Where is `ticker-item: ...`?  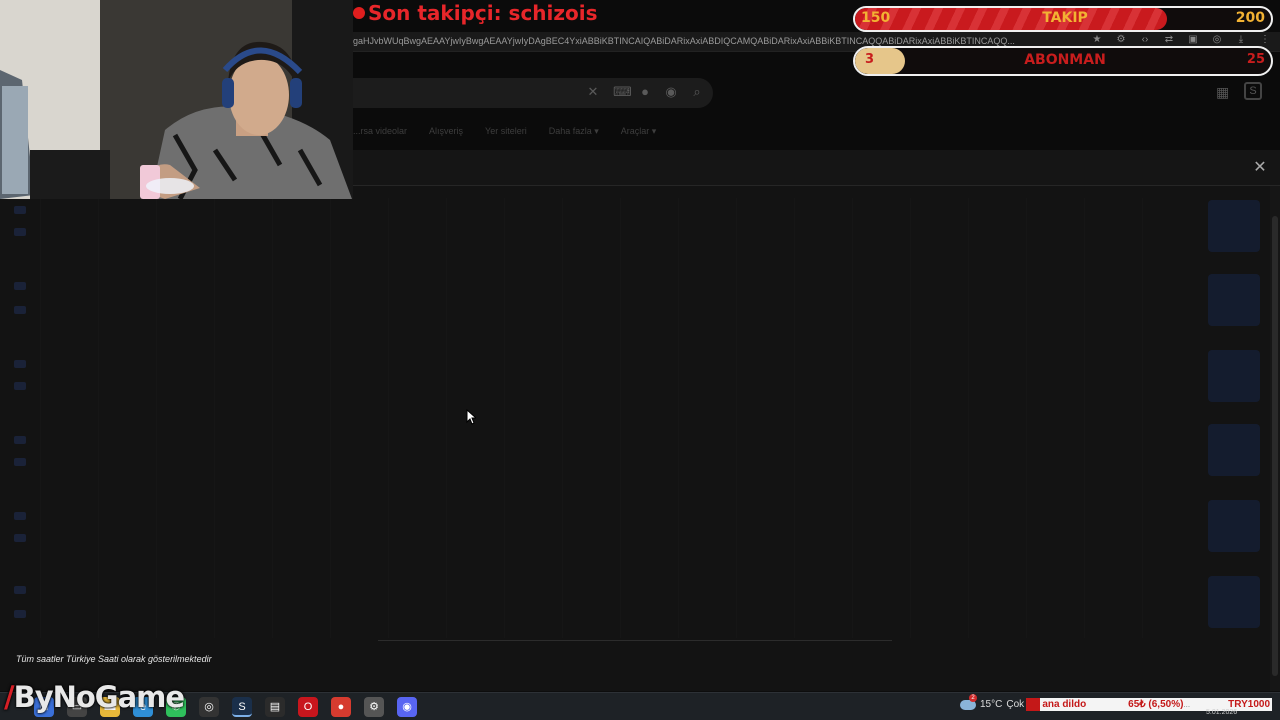 ticker-item: ... is located at coordinates (1187, 704).